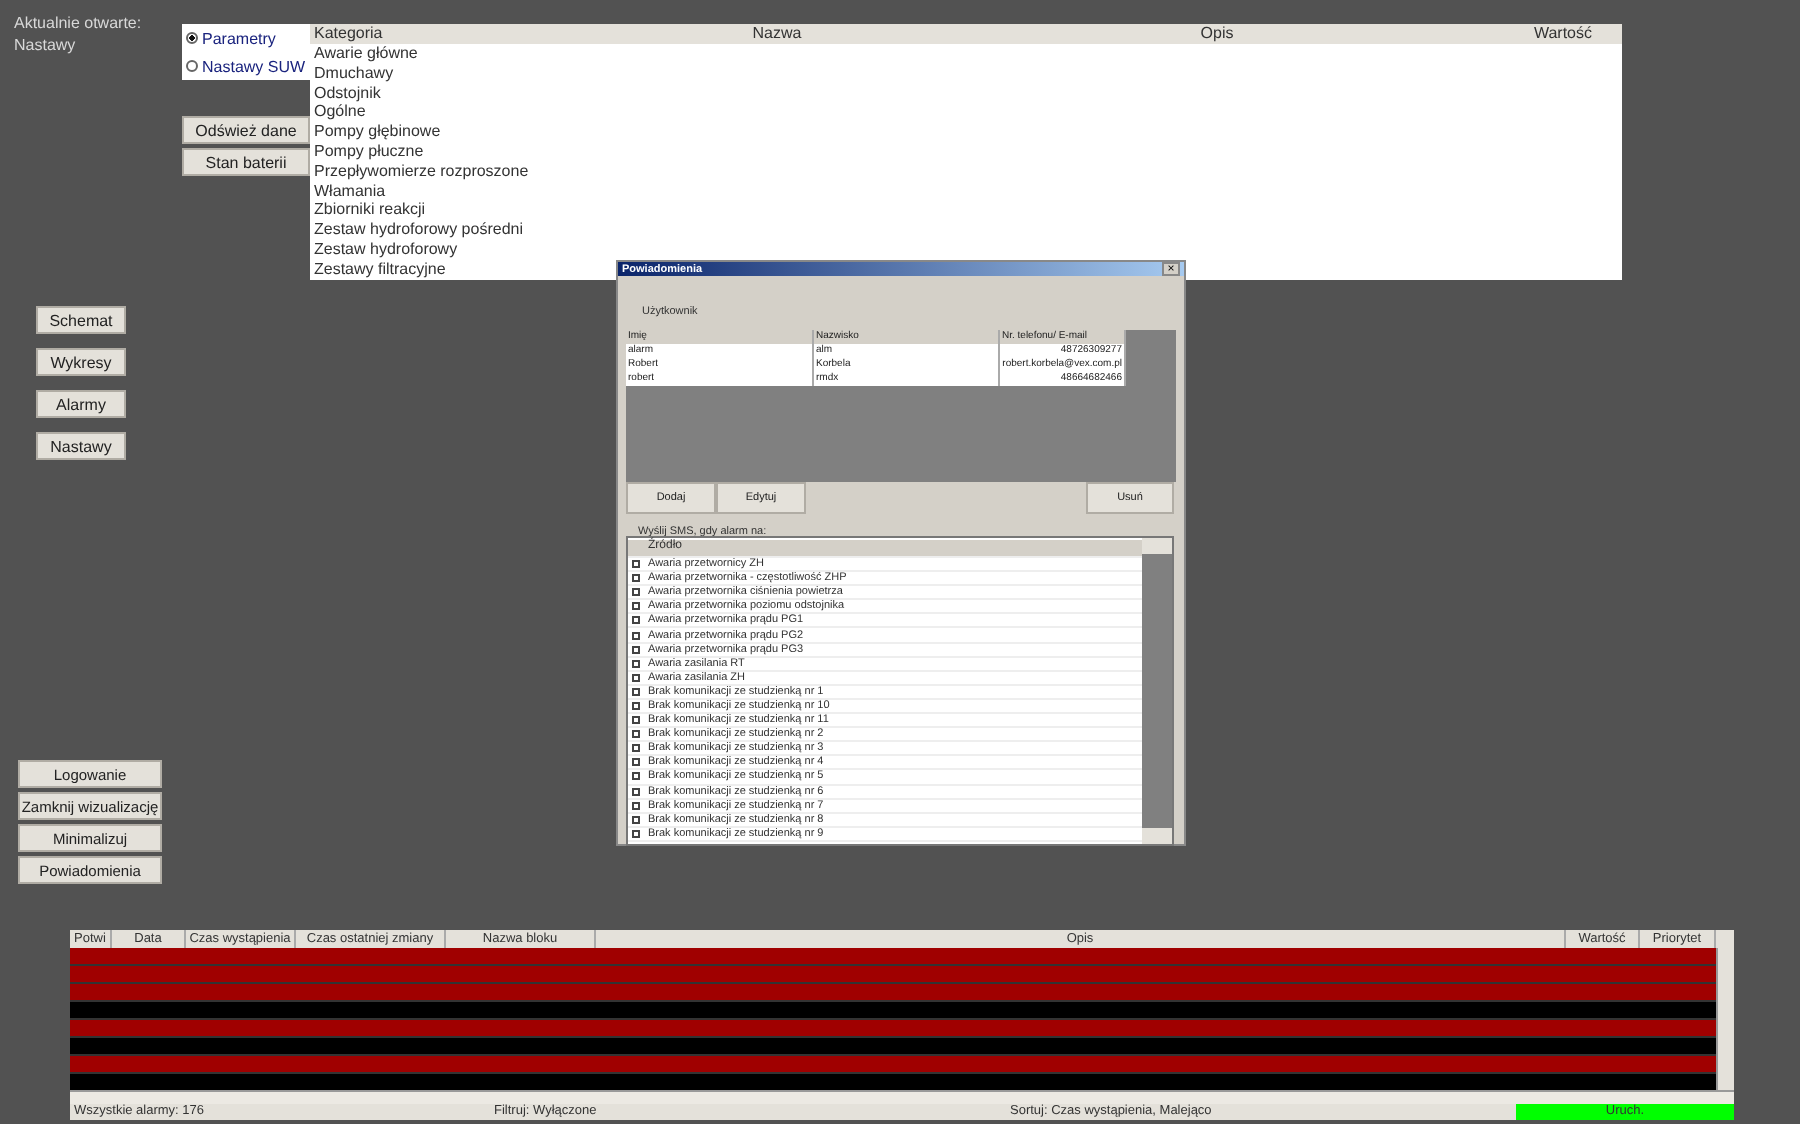  Describe the element at coordinates (378, 269) in the screenshot. I see `category-item: Zestawy filtracyjne` at that location.